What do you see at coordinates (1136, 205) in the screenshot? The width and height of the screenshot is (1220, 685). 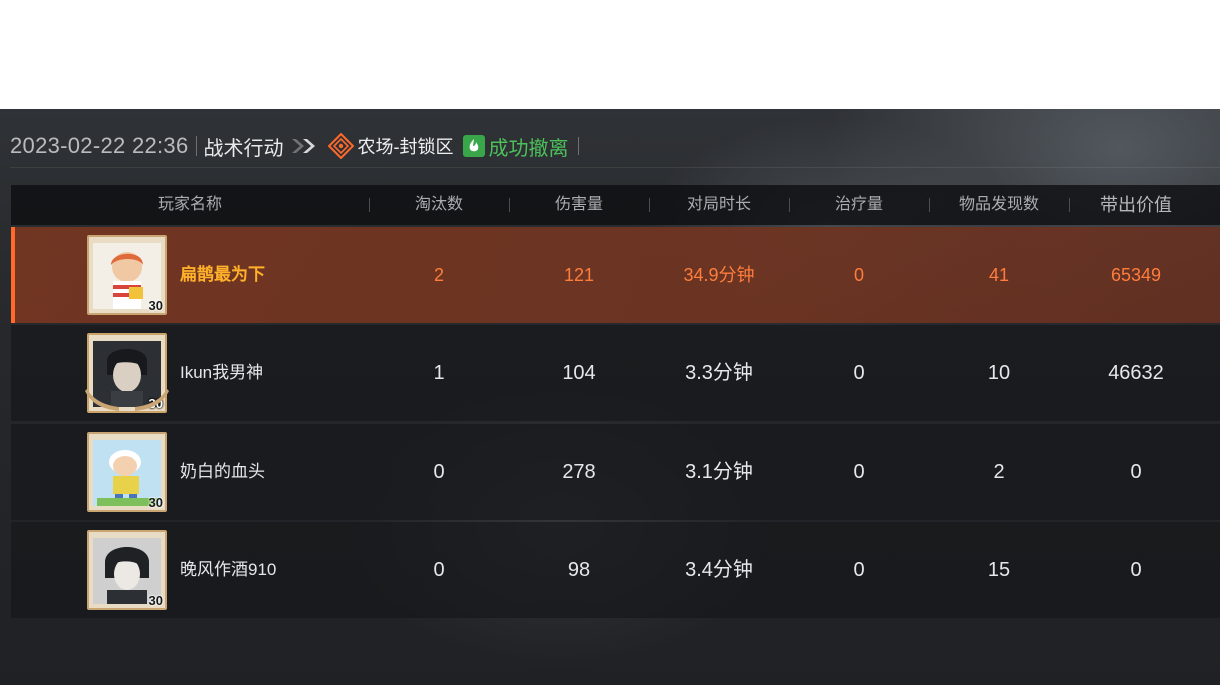 I see `column-value: 带出价值` at bounding box center [1136, 205].